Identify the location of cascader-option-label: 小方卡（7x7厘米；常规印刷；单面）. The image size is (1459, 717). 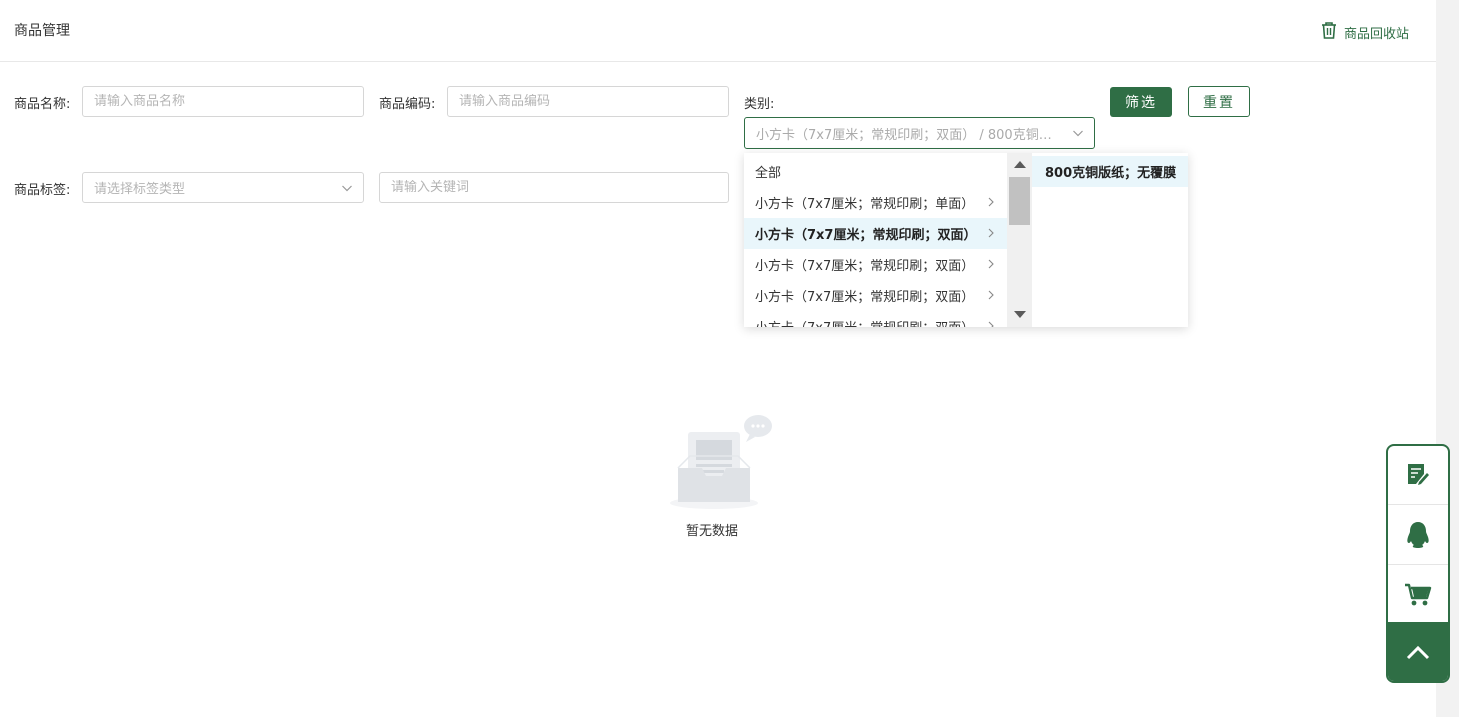
(865, 204).